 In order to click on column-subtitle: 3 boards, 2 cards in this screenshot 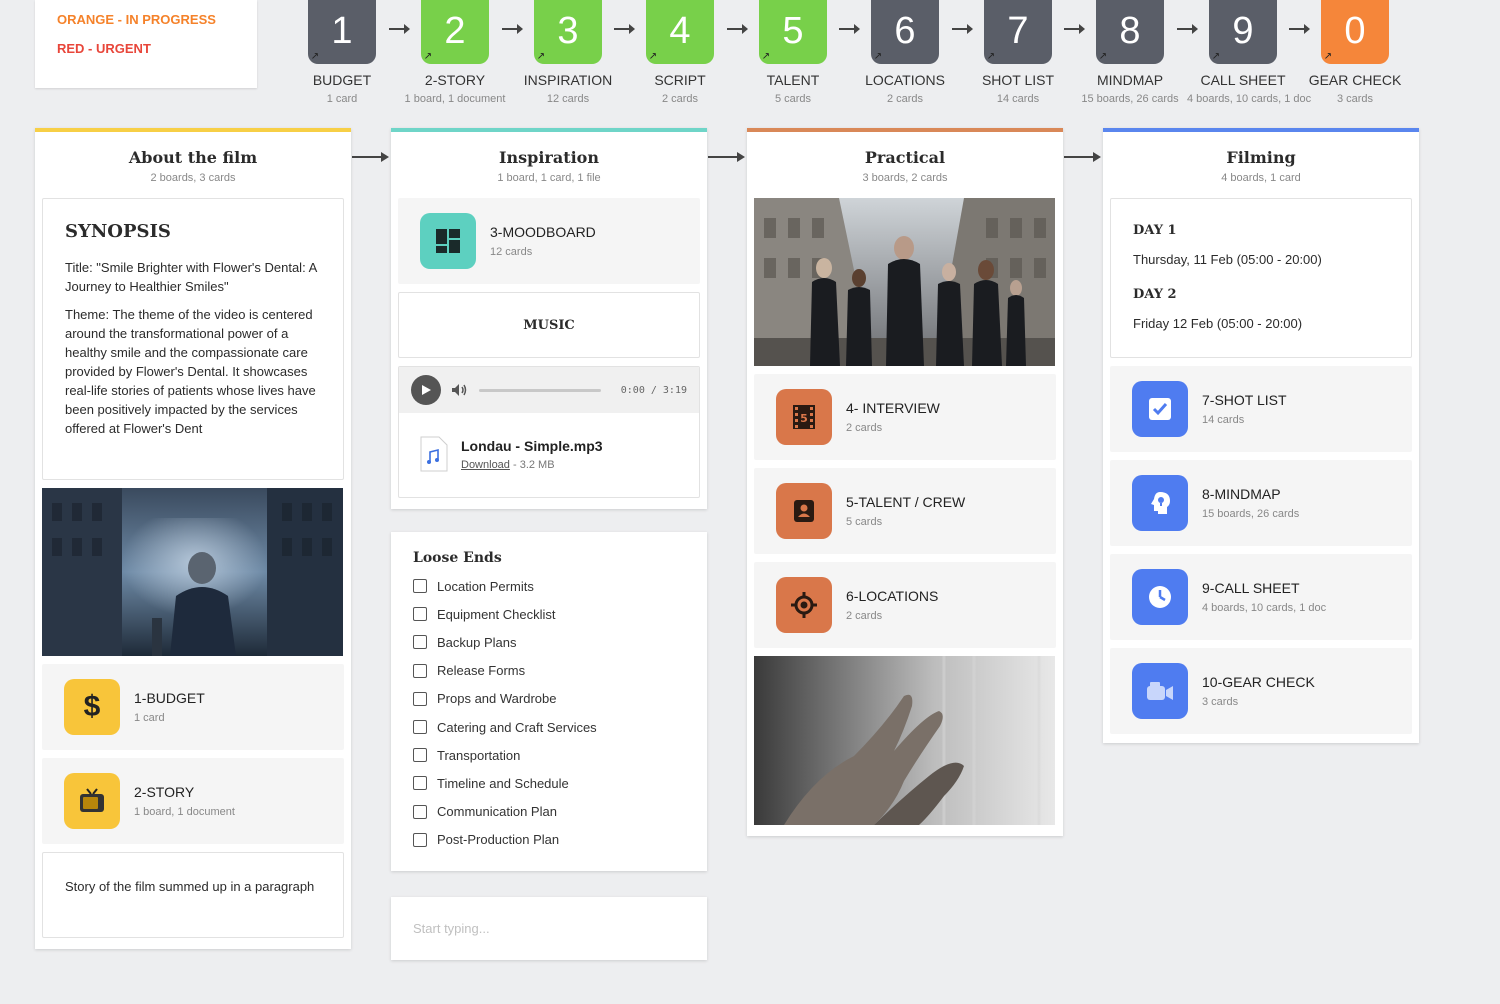, I will do `click(905, 178)`.